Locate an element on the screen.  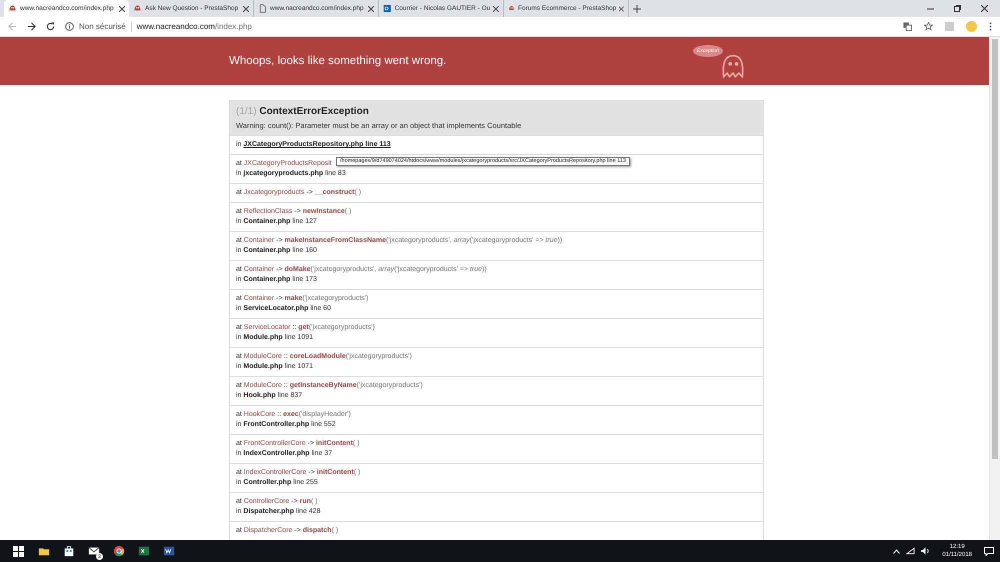
new-tab-icon is located at coordinates (637, 8).